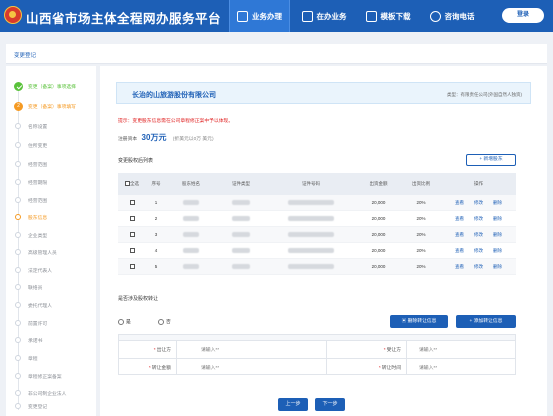 The width and height of the screenshot is (553, 416). What do you see at coordinates (51, 87) in the screenshot?
I see `step-item: 变更（备案）事项选择` at bounding box center [51, 87].